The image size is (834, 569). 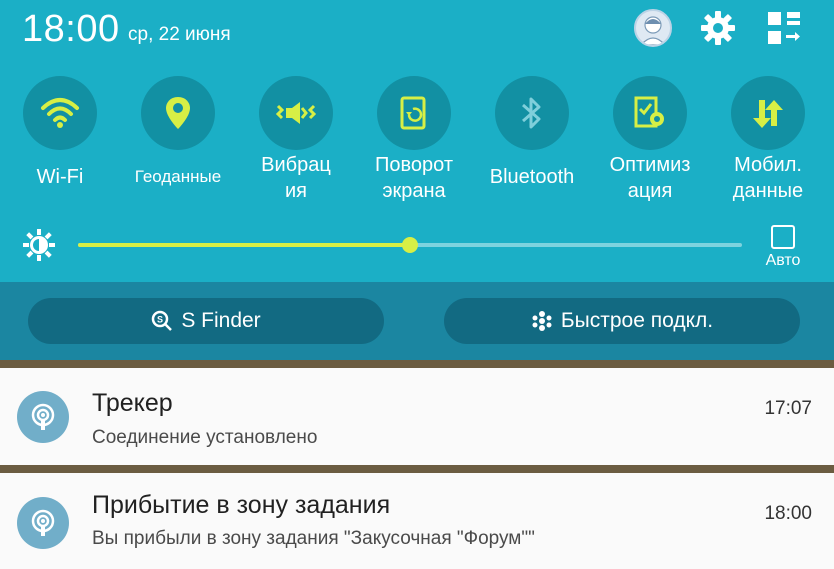 What do you see at coordinates (783, 260) in the screenshot?
I see `auto-brightness-label: Авто` at bounding box center [783, 260].